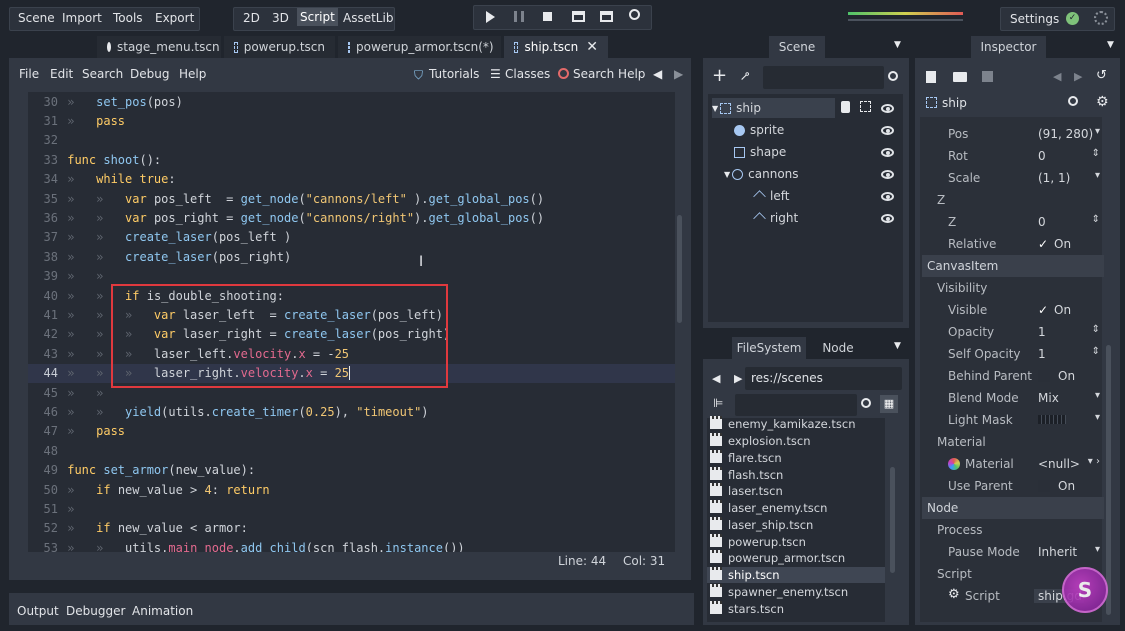 This screenshot has width=1125, height=631. I want to click on scene-node-sprite: sprite, so click(754, 130).